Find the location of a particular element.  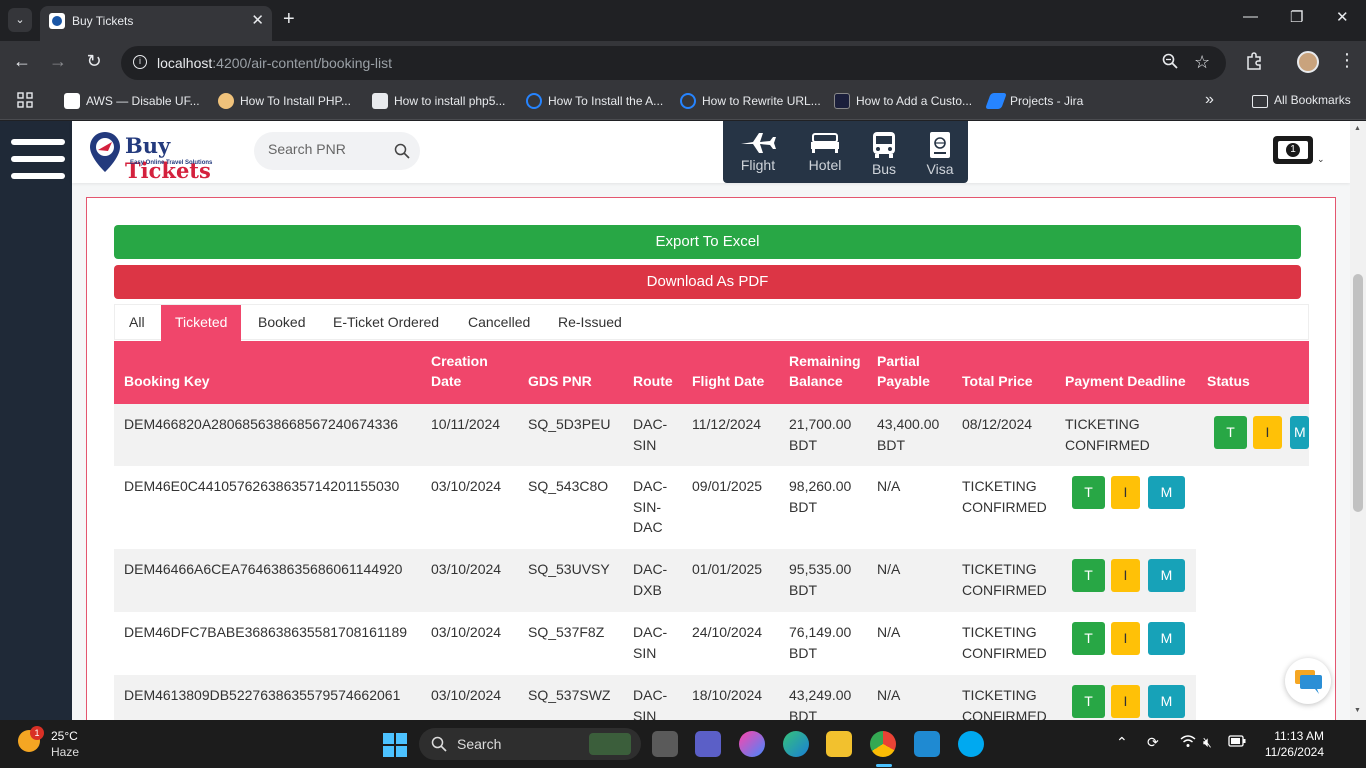

new-tab-icon: + is located at coordinates (289, 19).